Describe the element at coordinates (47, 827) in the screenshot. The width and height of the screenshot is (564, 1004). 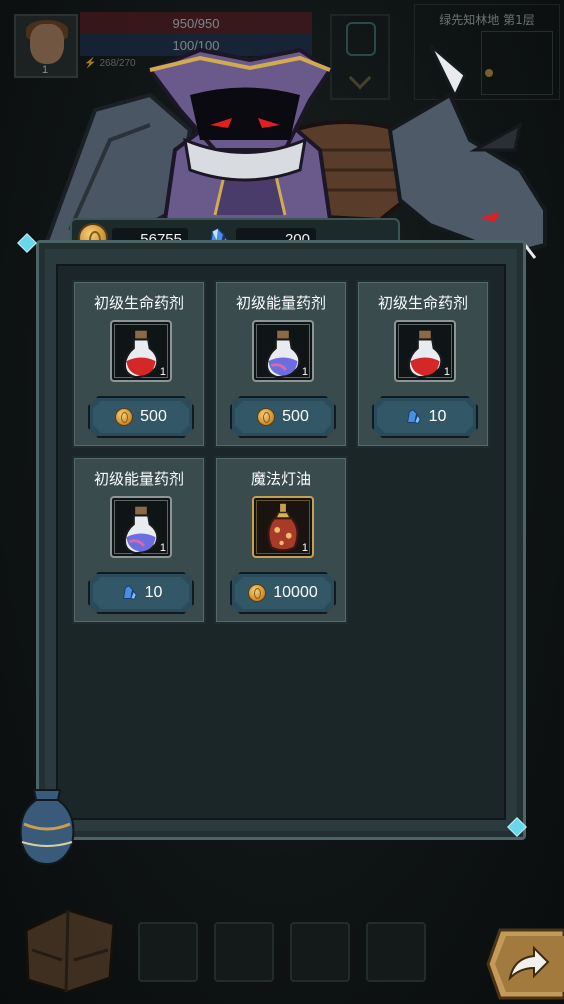
I see `jar-icon` at that location.